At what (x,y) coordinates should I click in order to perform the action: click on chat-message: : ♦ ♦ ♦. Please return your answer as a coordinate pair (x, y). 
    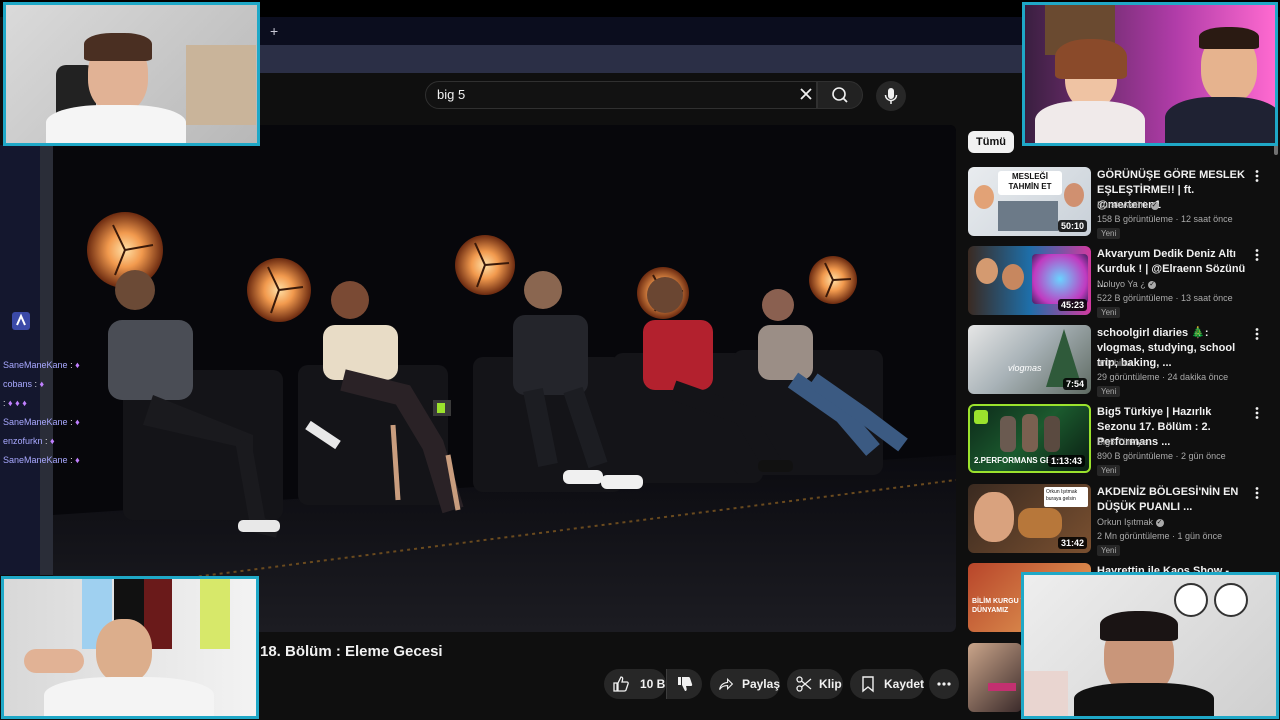
    Looking at the image, I should click on (15, 403).